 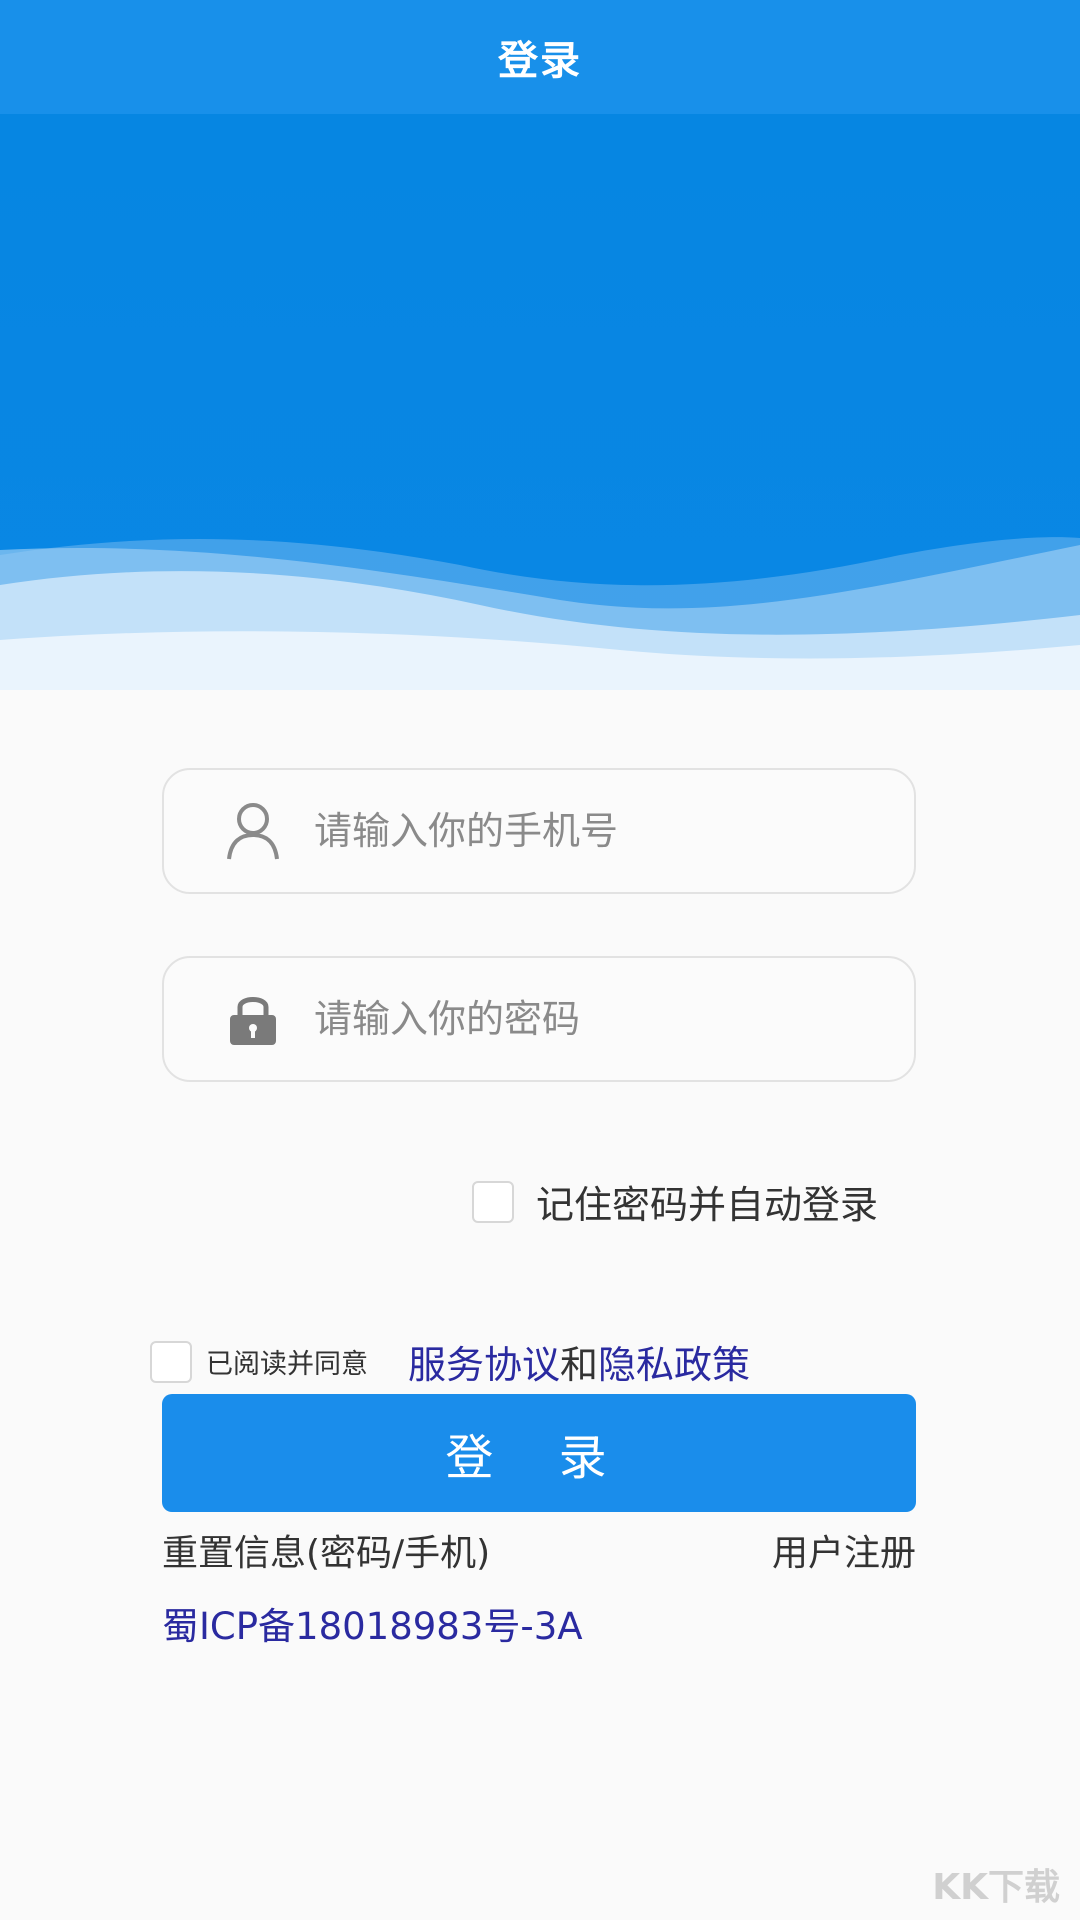 I want to click on phone-input, so click(x=584, y=831).